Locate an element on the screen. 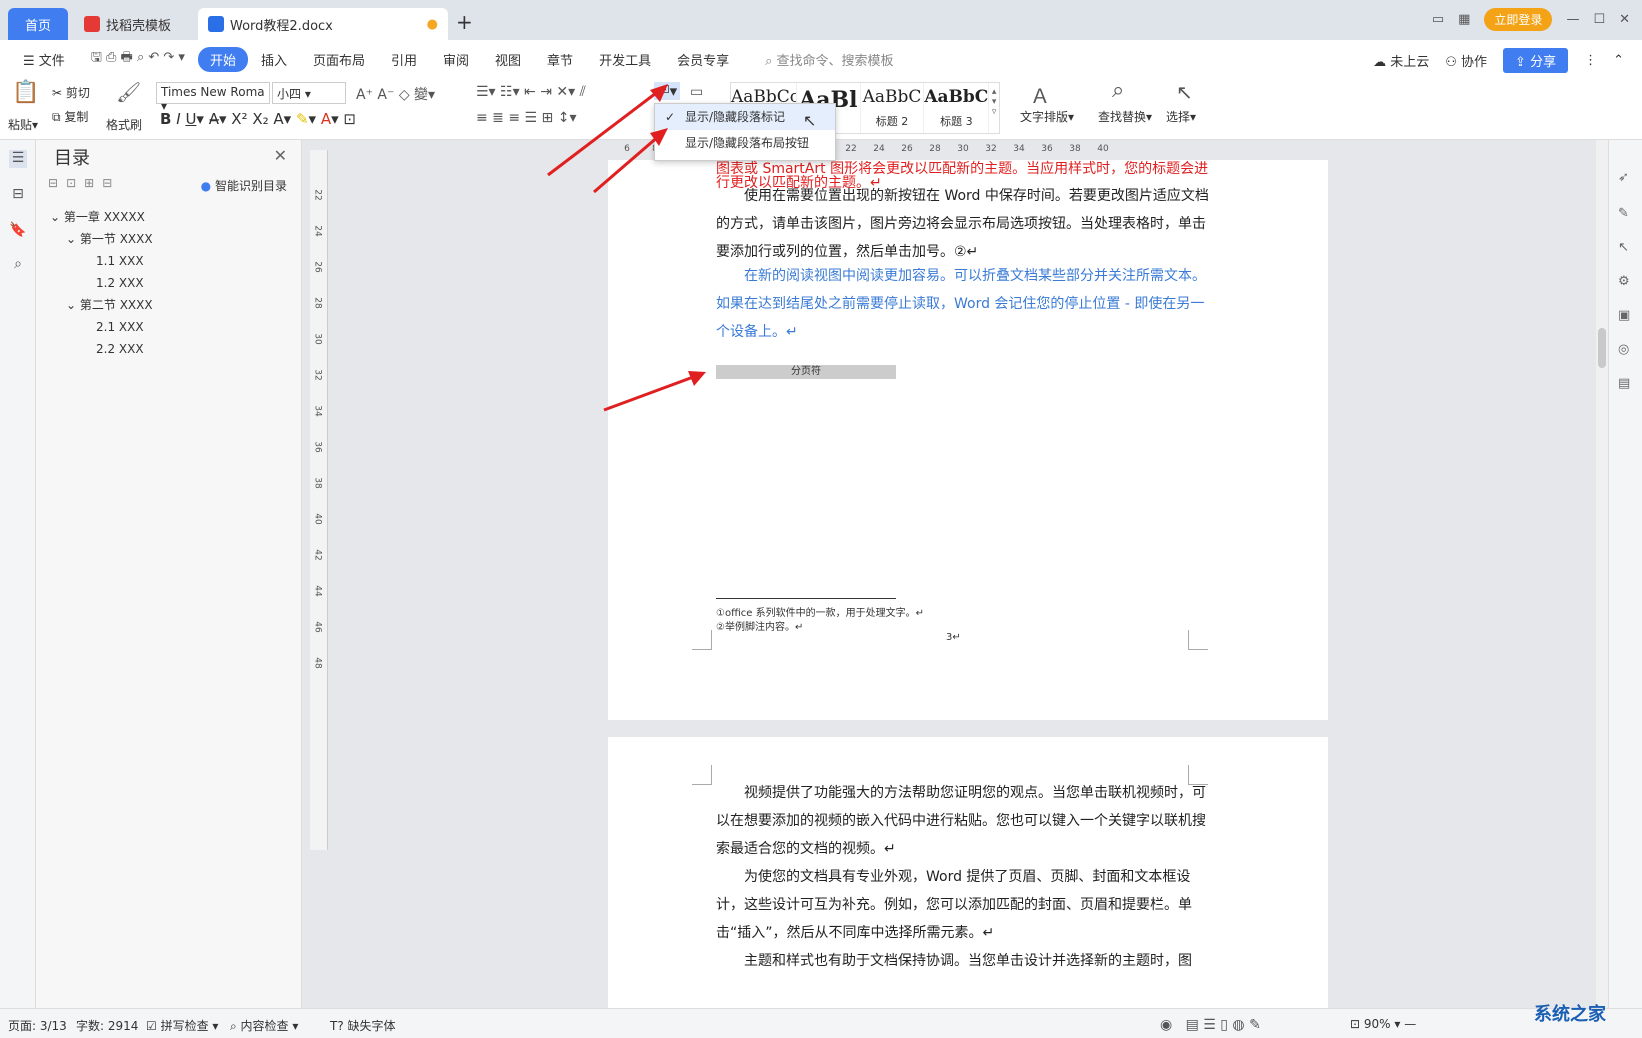 Image resolution: width=1642 pixels, height=1038 pixels. style-heading2: AaBbC 标题 2 is located at coordinates (893, 108).